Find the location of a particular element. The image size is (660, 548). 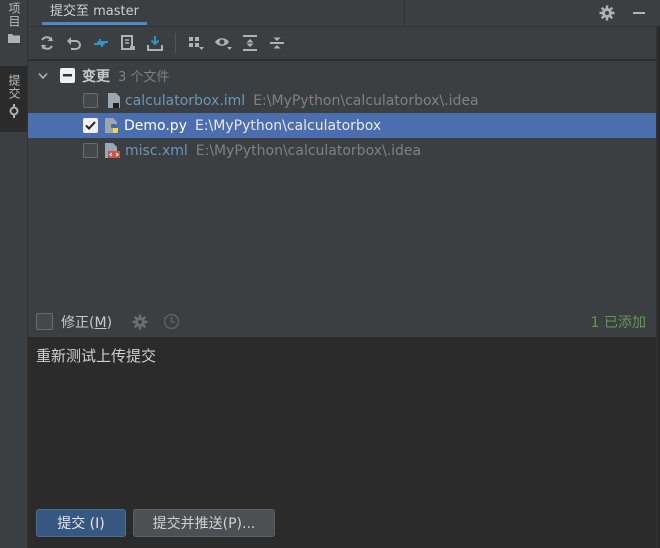

python-file-icon is located at coordinates (111, 125).